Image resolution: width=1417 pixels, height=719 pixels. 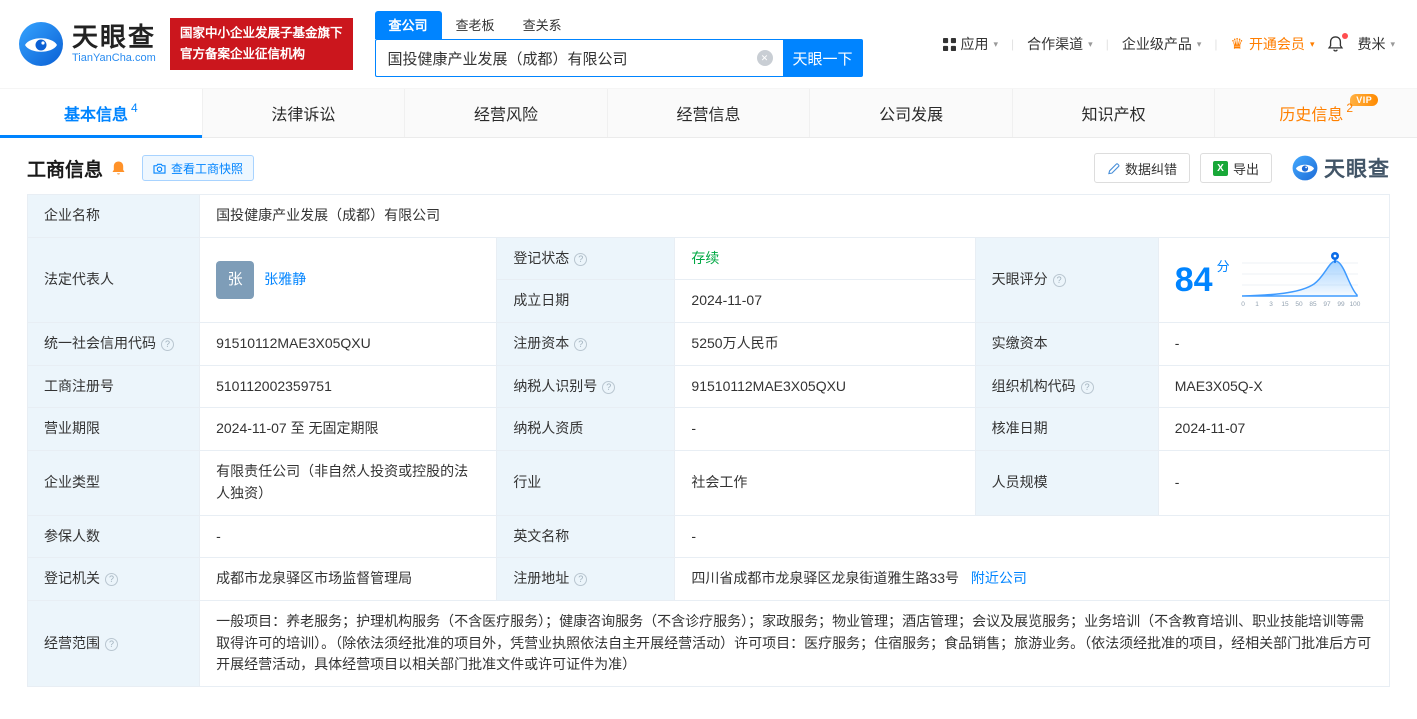 I want to click on field-label-paid-capital: 实缴资本, so click(x=1066, y=344).